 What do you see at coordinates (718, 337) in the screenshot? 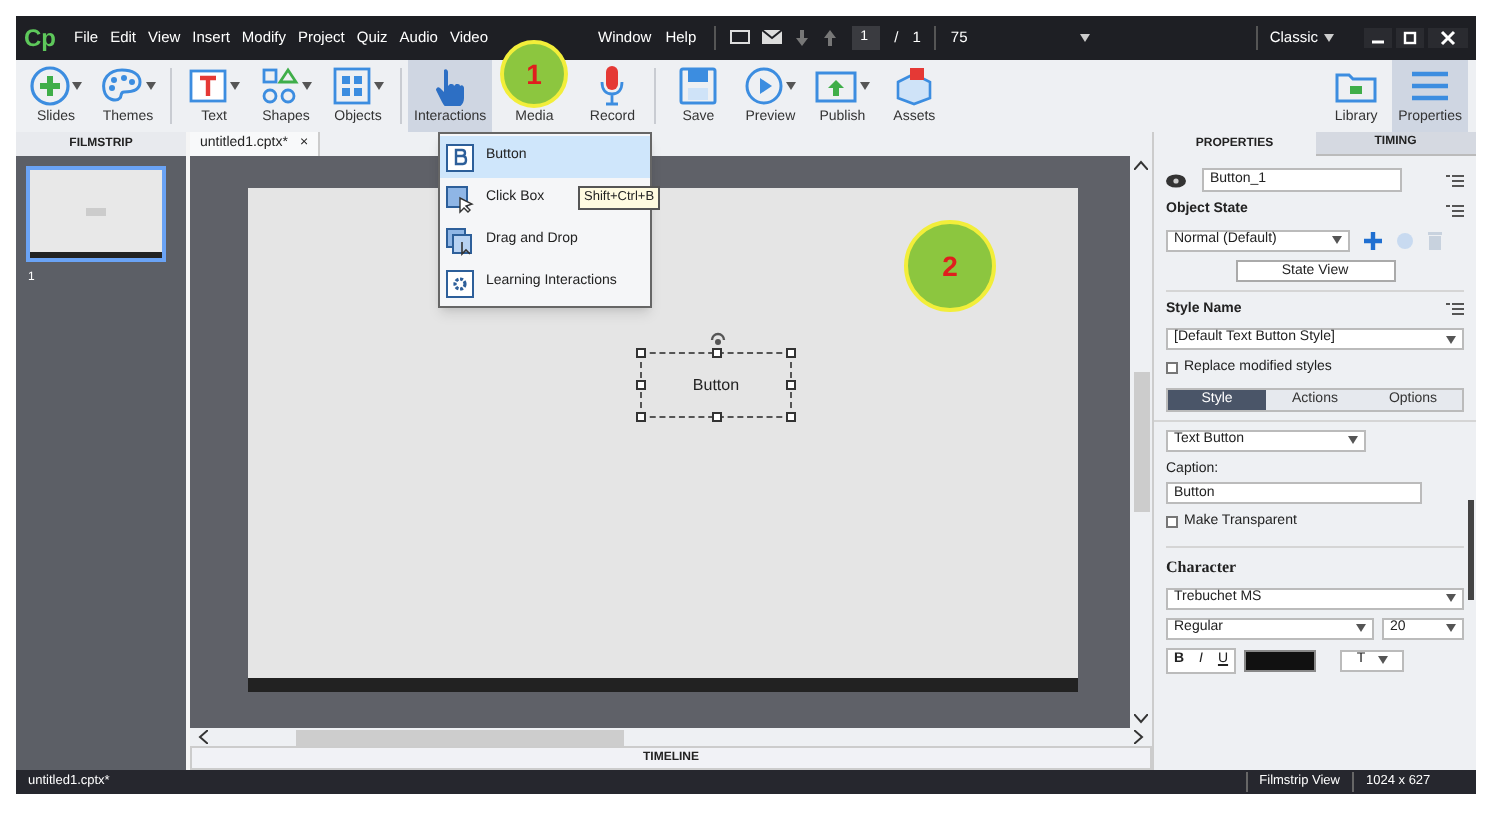
I see `rotate-handle-icon` at bounding box center [718, 337].